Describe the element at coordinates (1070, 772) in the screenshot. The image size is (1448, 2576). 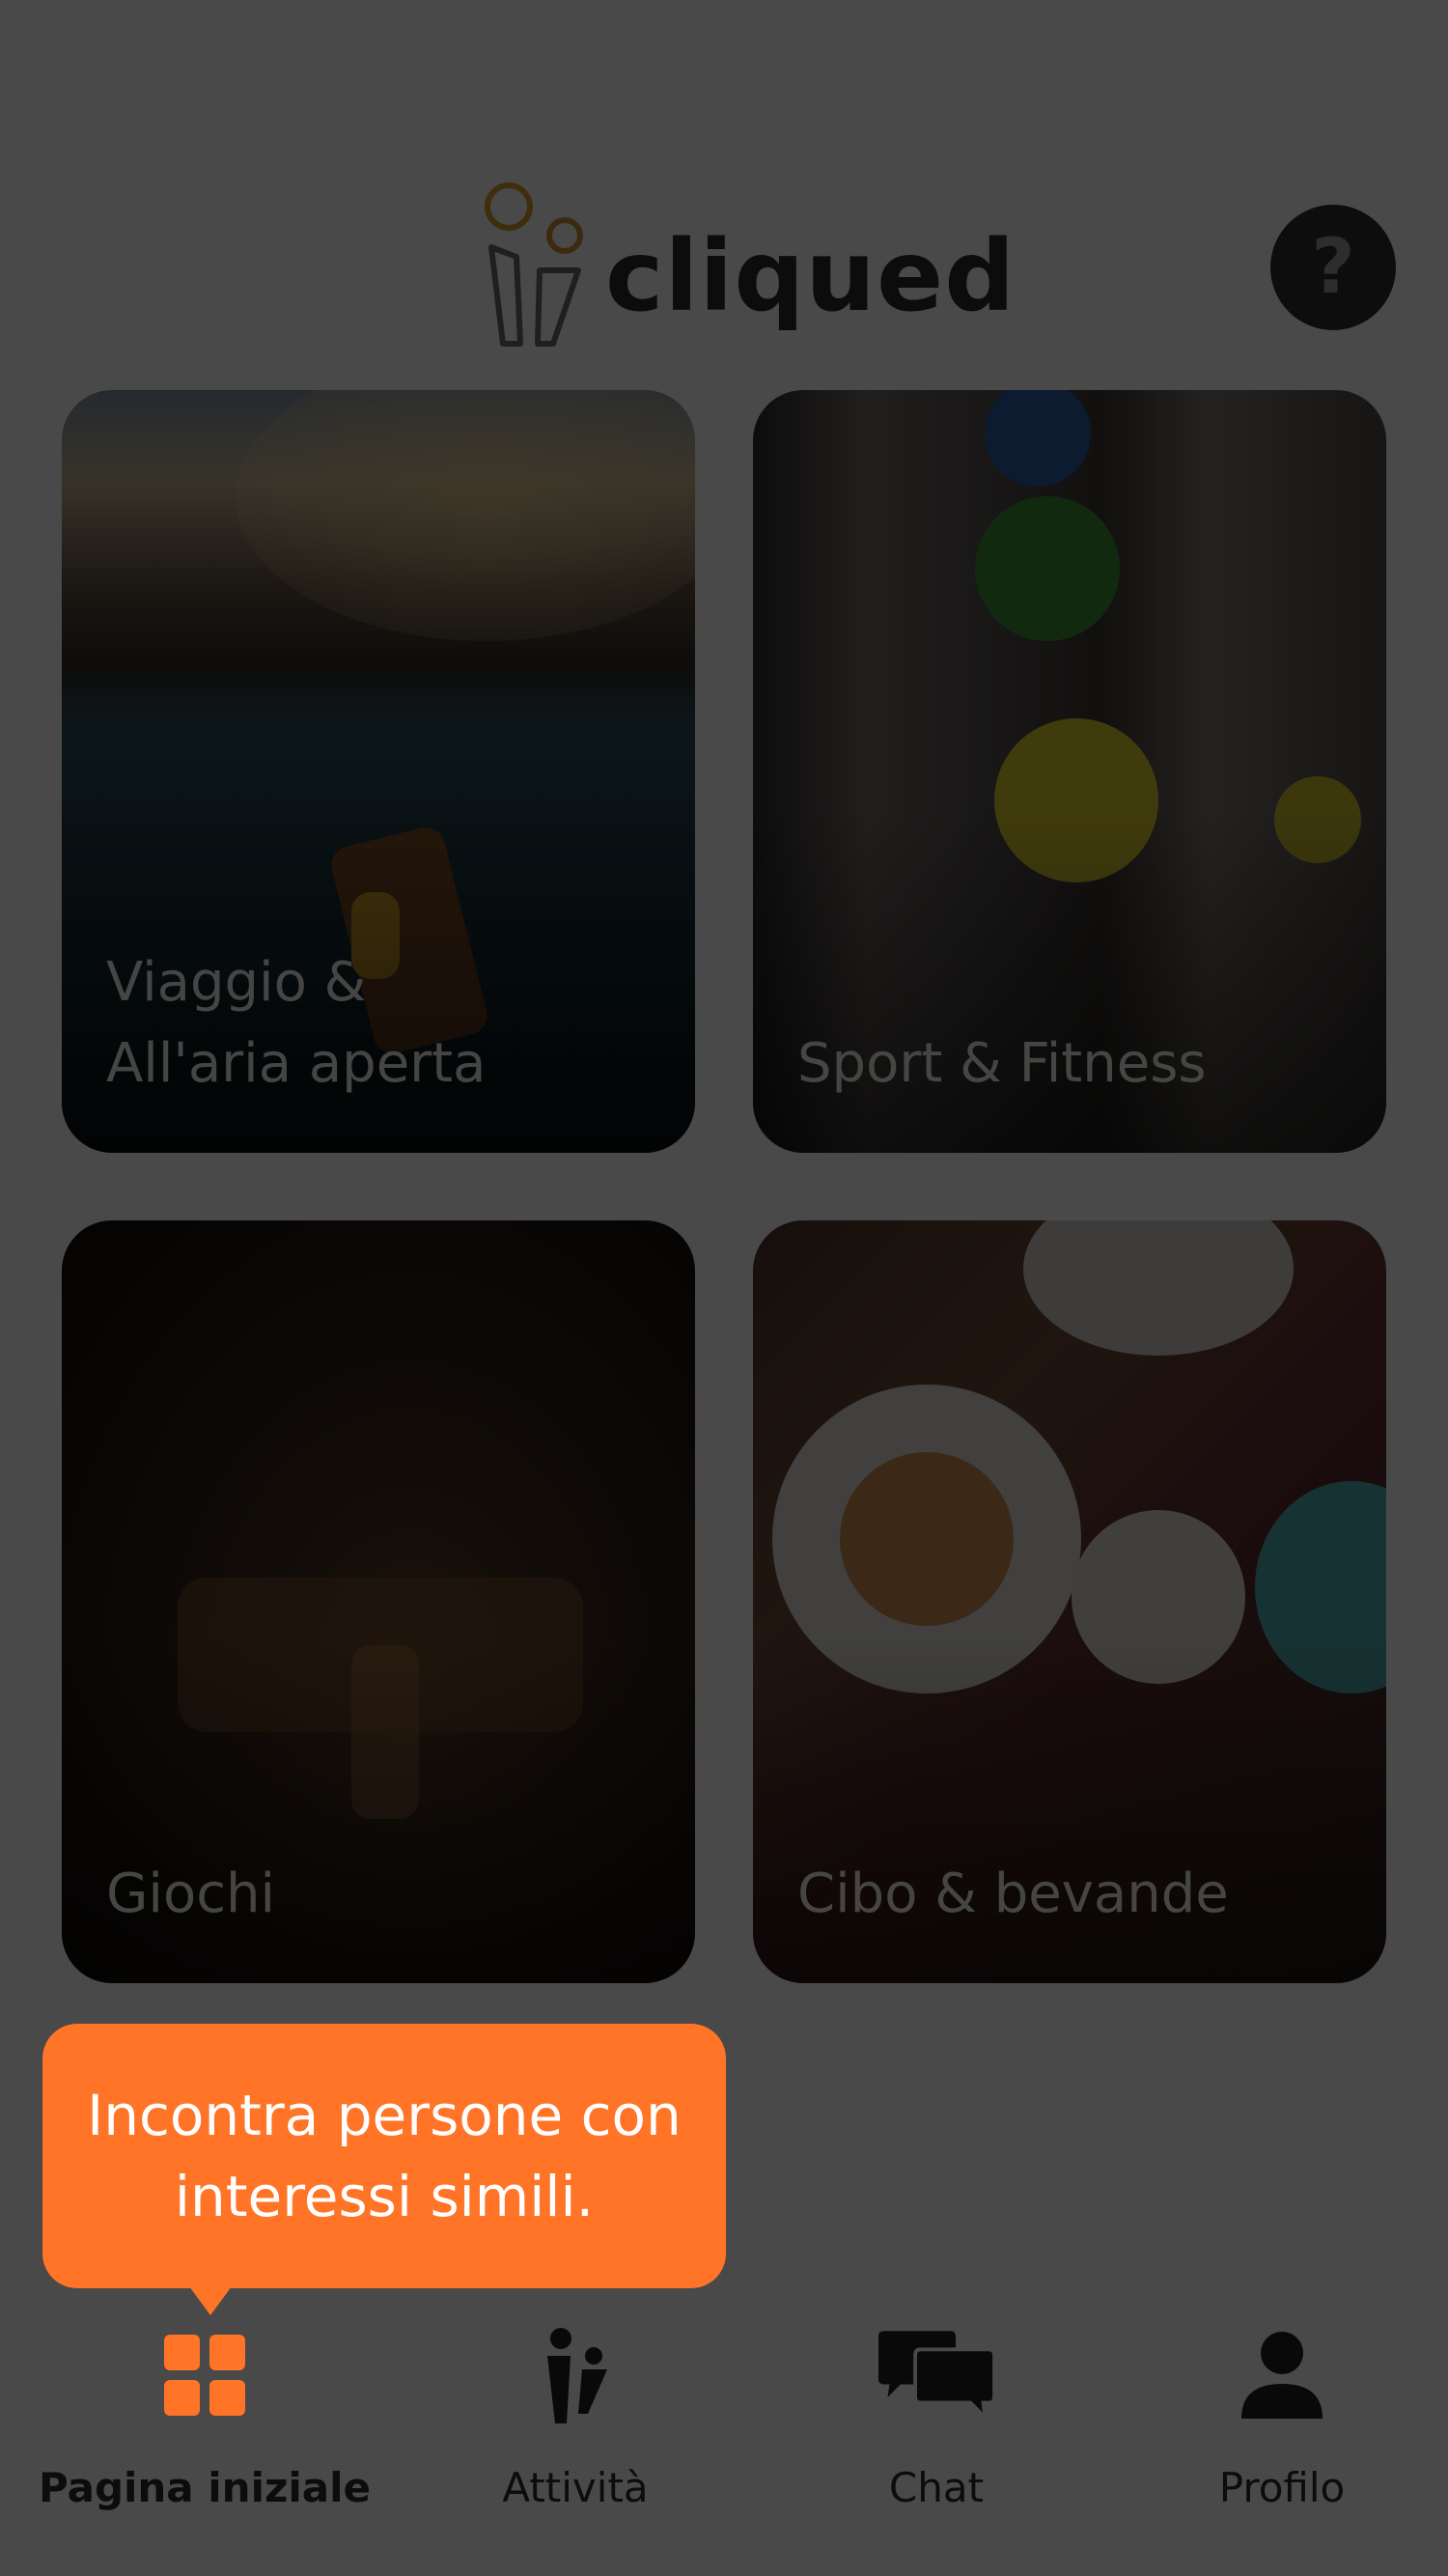
I see `category-card-sport: Sport & Fitness` at that location.